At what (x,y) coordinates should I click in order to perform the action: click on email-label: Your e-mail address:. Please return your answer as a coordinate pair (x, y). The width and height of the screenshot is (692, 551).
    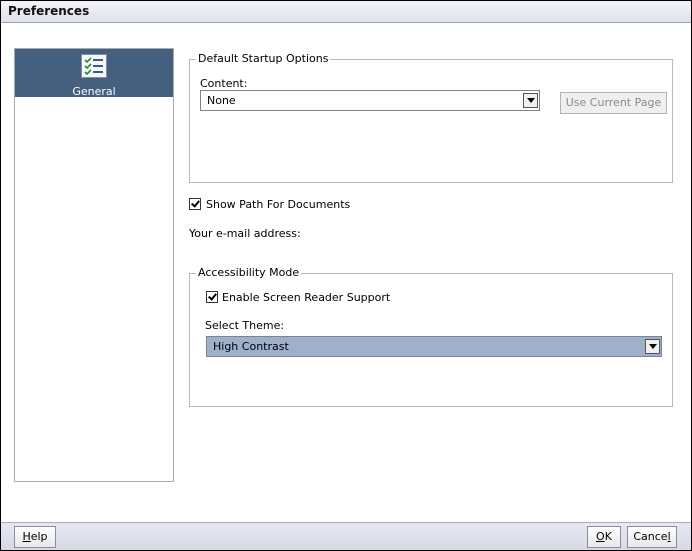
    Looking at the image, I should click on (245, 233).